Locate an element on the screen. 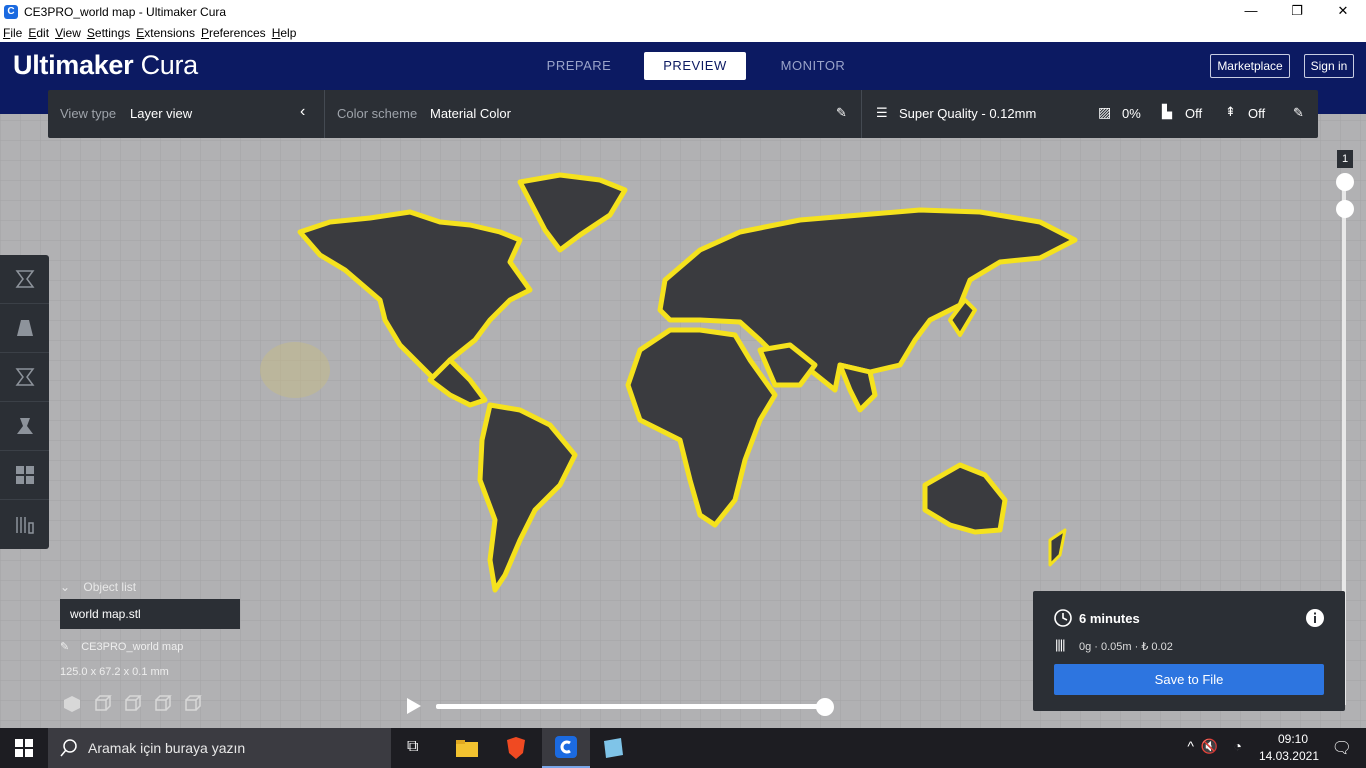 The height and width of the screenshot is (768, 1366). object-list-toggle: ⌄ Object list is located at coordinates (98, 587).